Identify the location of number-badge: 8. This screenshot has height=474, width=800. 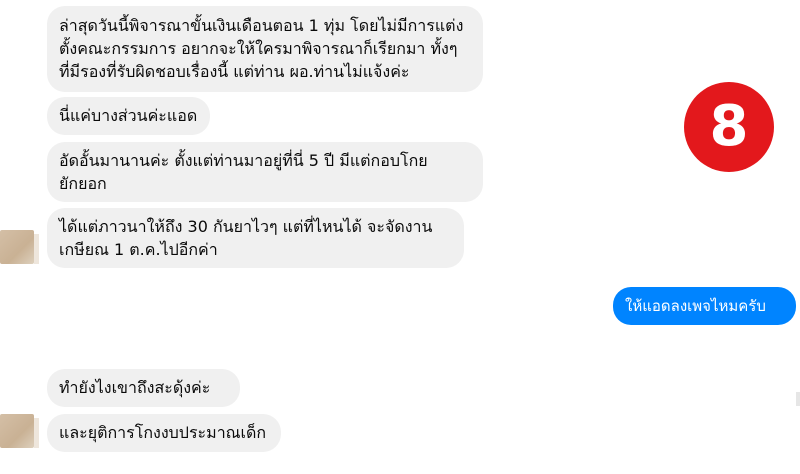
(729, 127).